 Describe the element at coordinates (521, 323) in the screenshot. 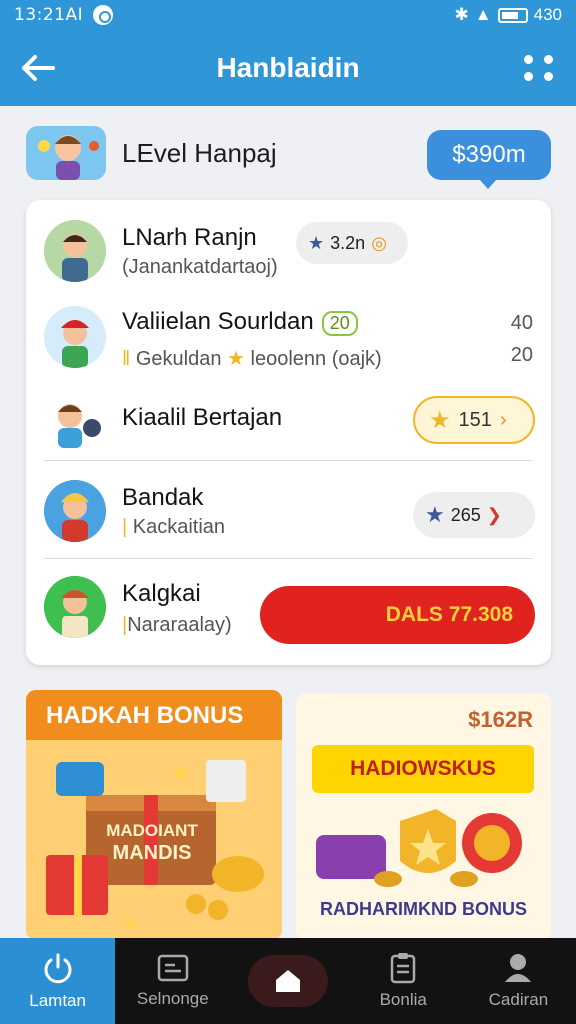

I see `stat-top: 40` at that location.